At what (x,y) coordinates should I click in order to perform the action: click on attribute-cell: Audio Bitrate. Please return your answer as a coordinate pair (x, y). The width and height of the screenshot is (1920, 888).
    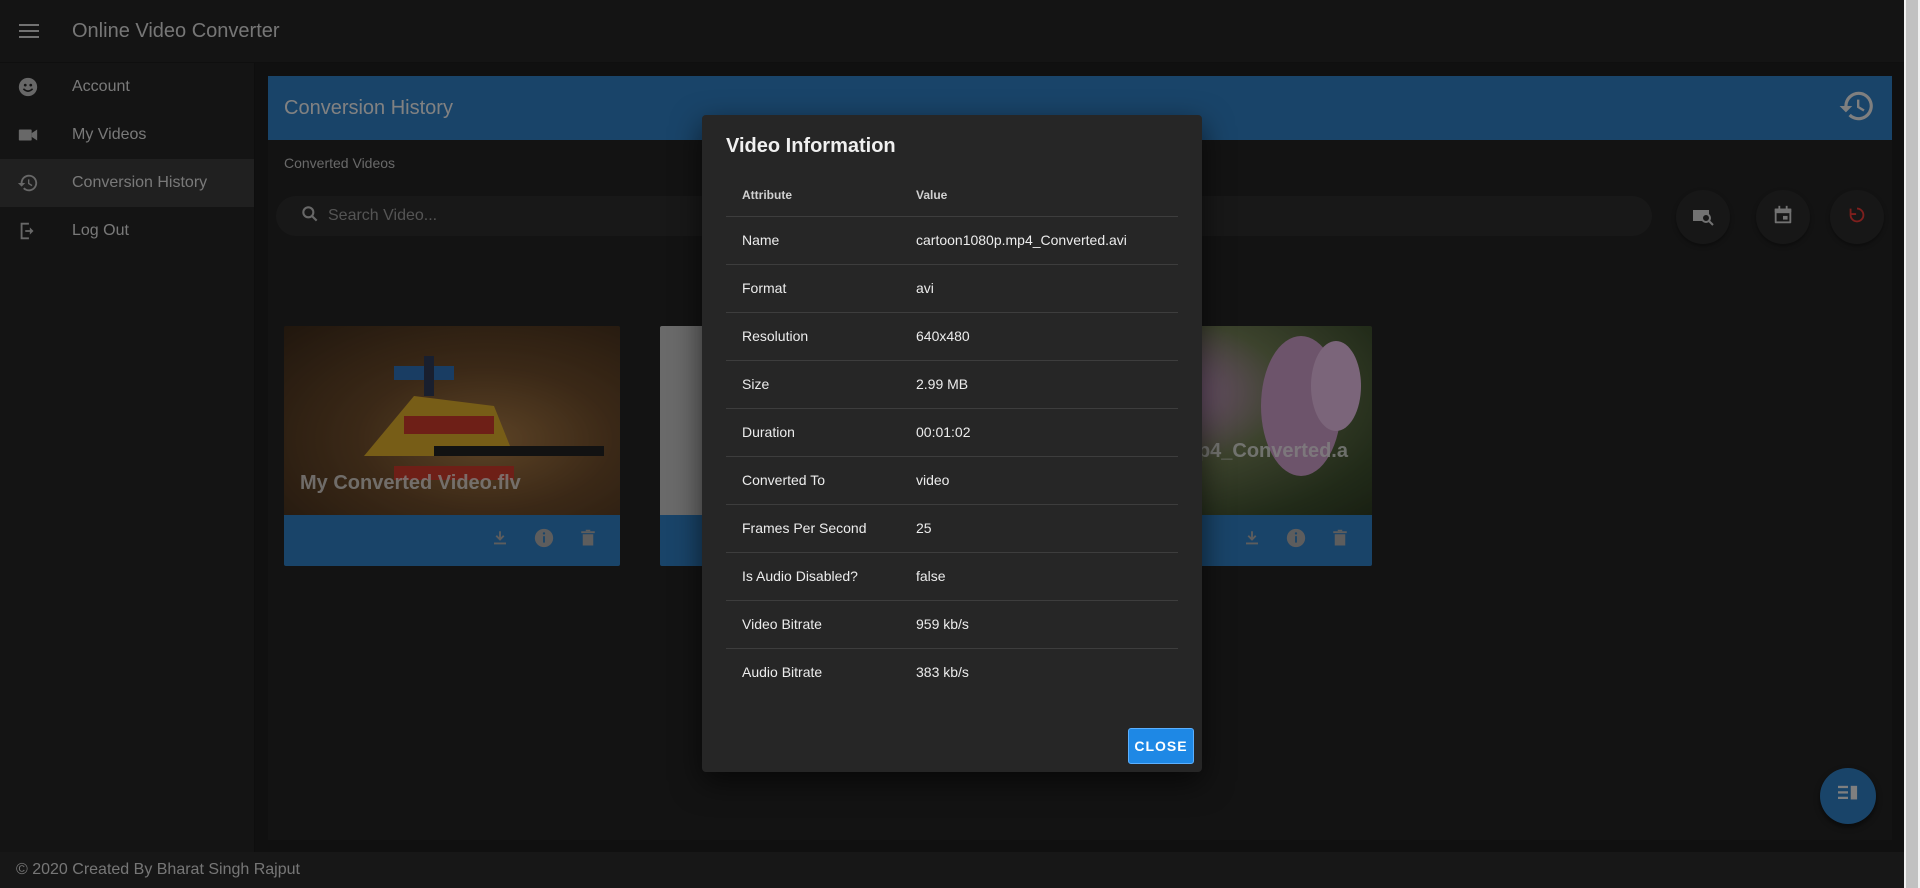
    Looking at the image, I should click on (782, 672).